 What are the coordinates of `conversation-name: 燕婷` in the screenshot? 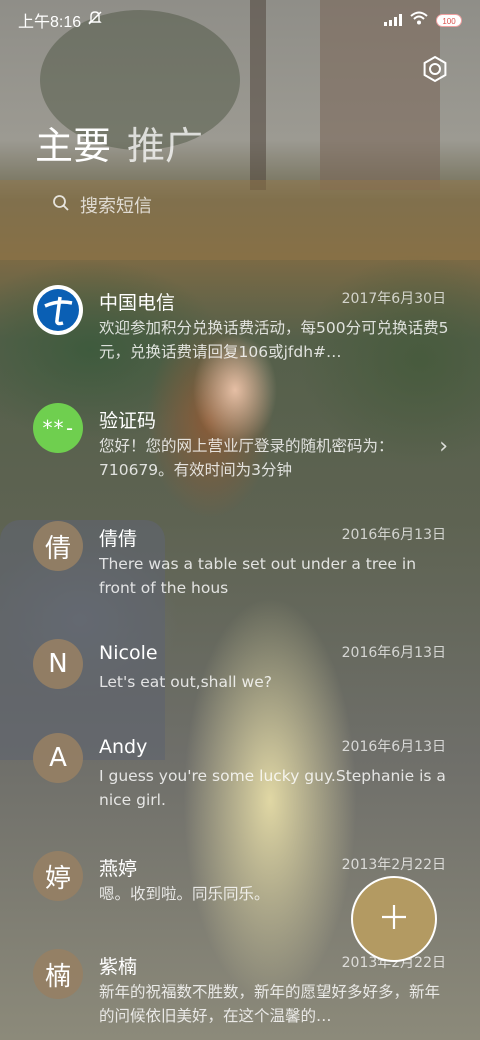 It's located at (118, 869).